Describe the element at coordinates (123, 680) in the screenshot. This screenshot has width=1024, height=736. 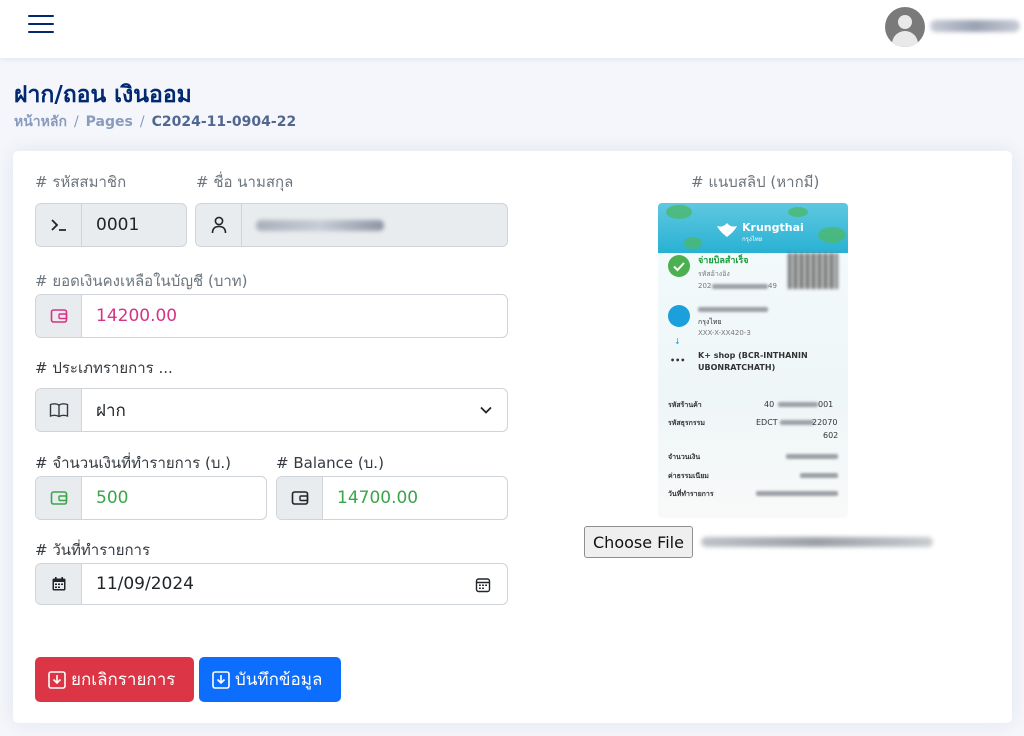
I see `cancel-button-label: ยกเลิกรายการ` at that location.